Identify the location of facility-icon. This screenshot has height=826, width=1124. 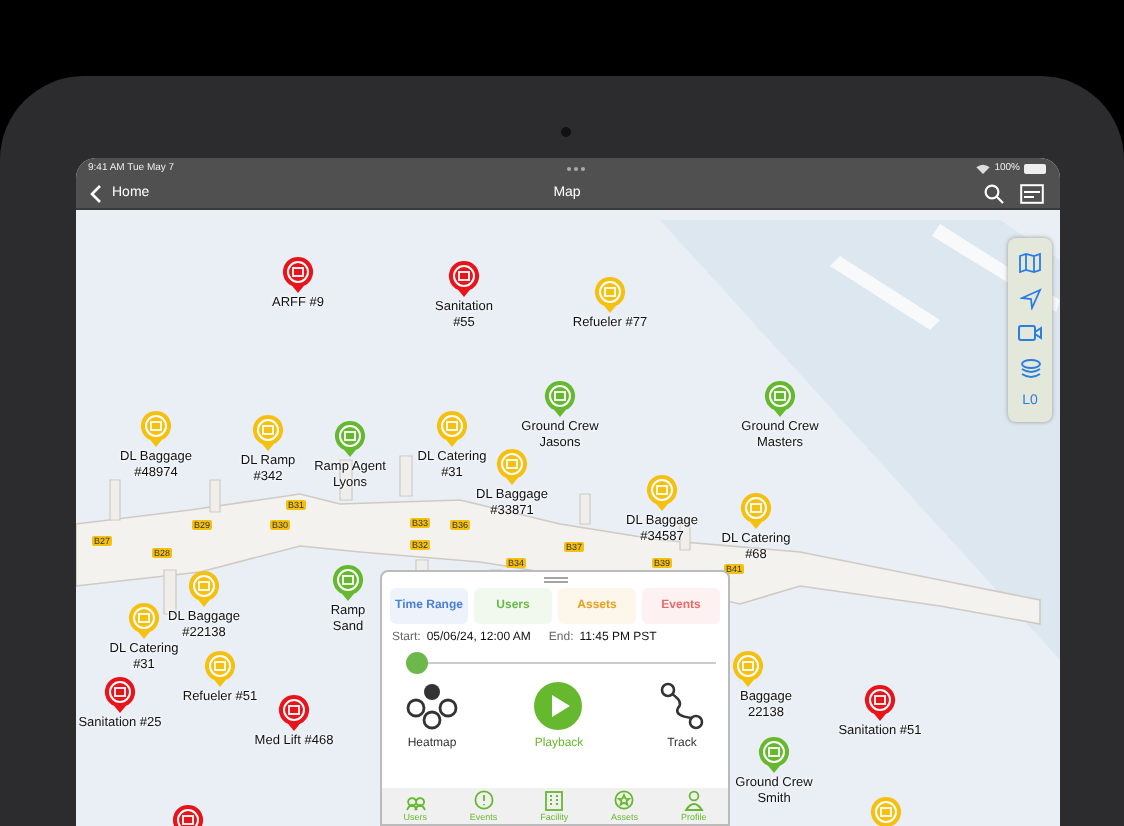
(554, 801).